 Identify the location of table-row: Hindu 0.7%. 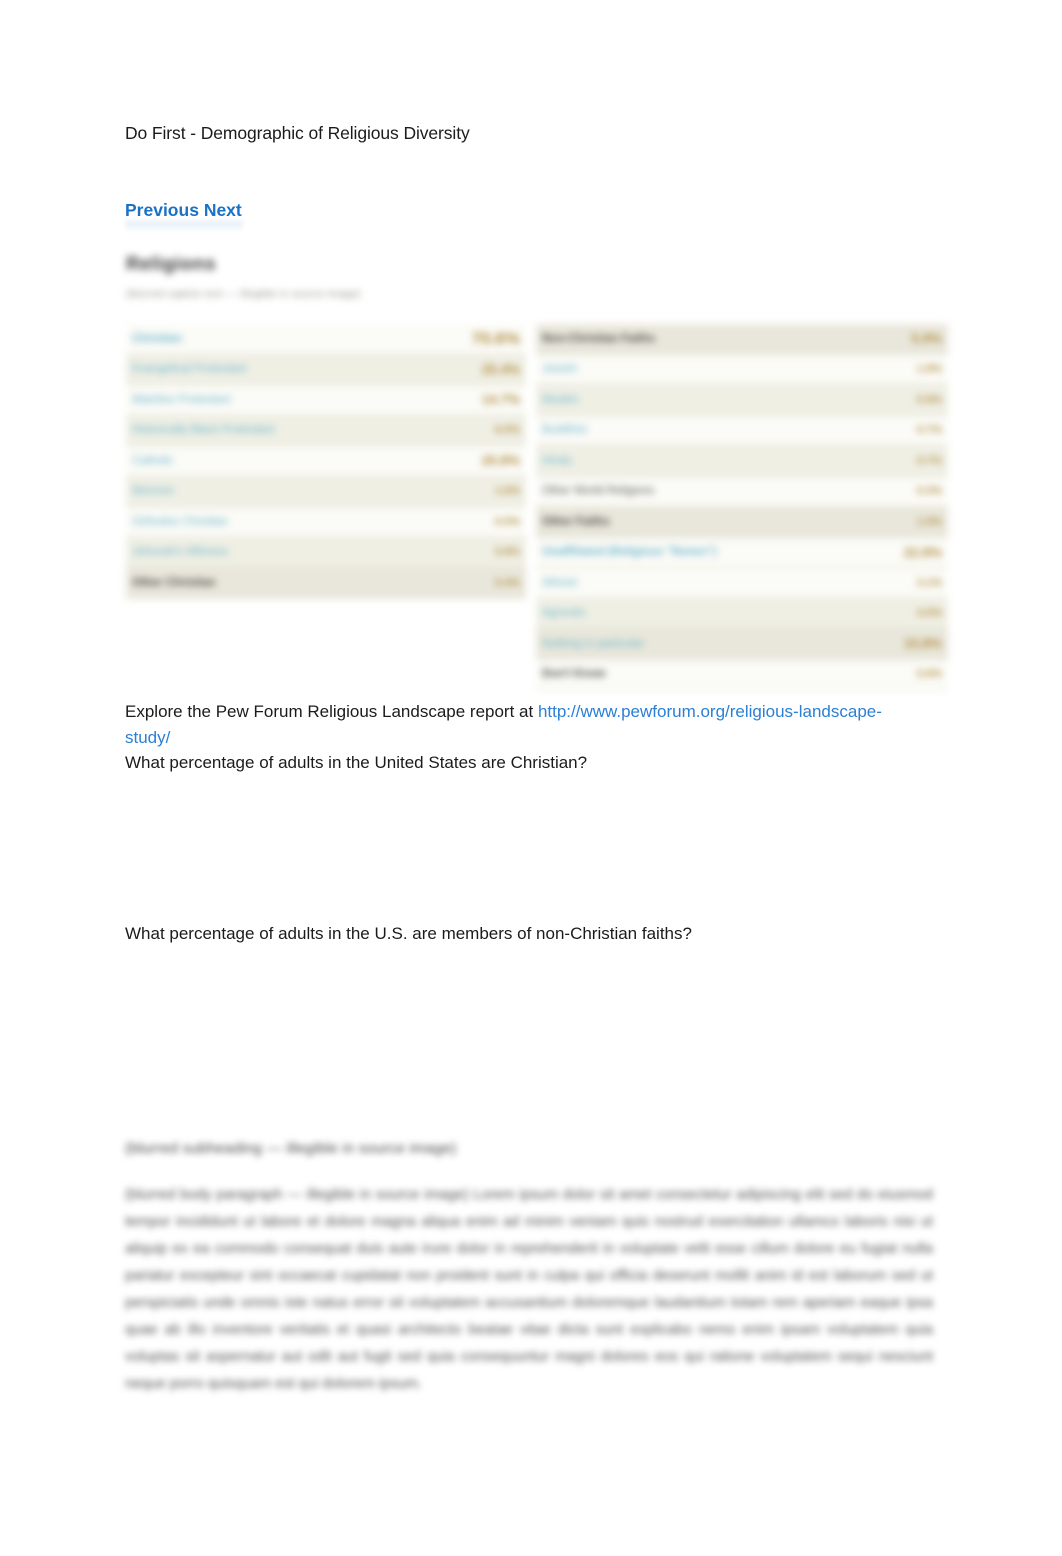
(742, 461).